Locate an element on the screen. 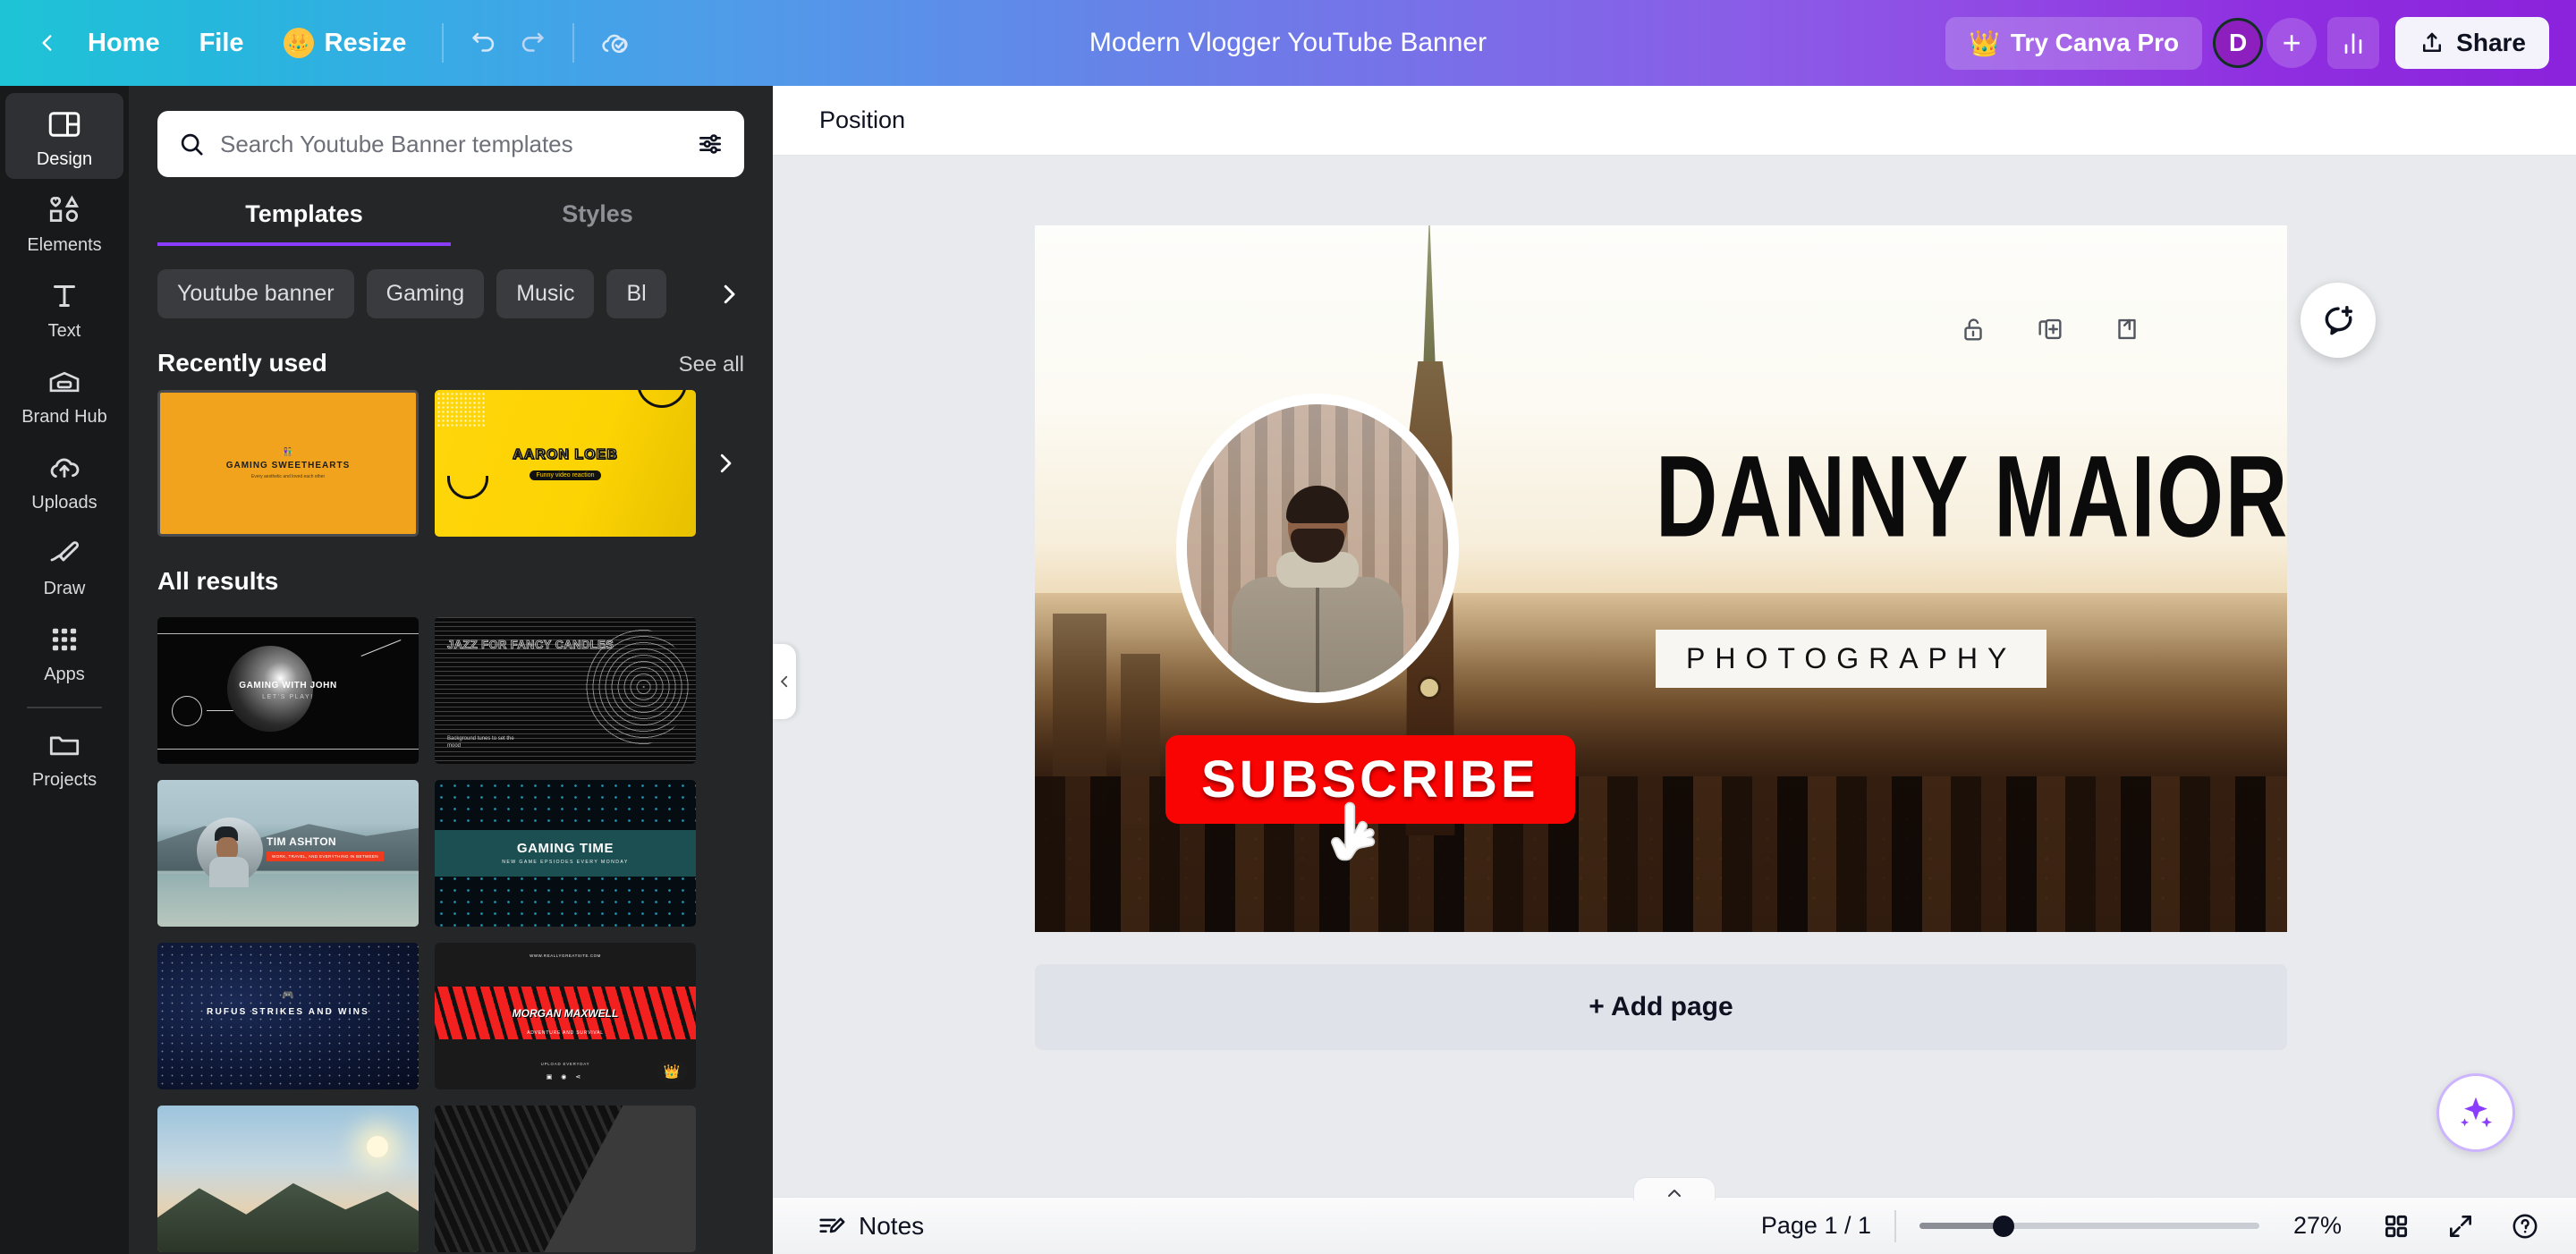  notes-button: Notes is located at coordinates (869, 1226).